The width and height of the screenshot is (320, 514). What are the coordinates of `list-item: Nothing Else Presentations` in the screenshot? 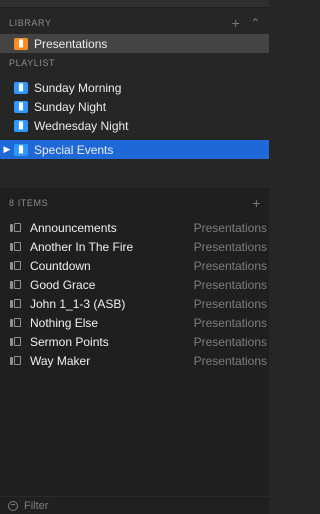 It's located at (134, 322).